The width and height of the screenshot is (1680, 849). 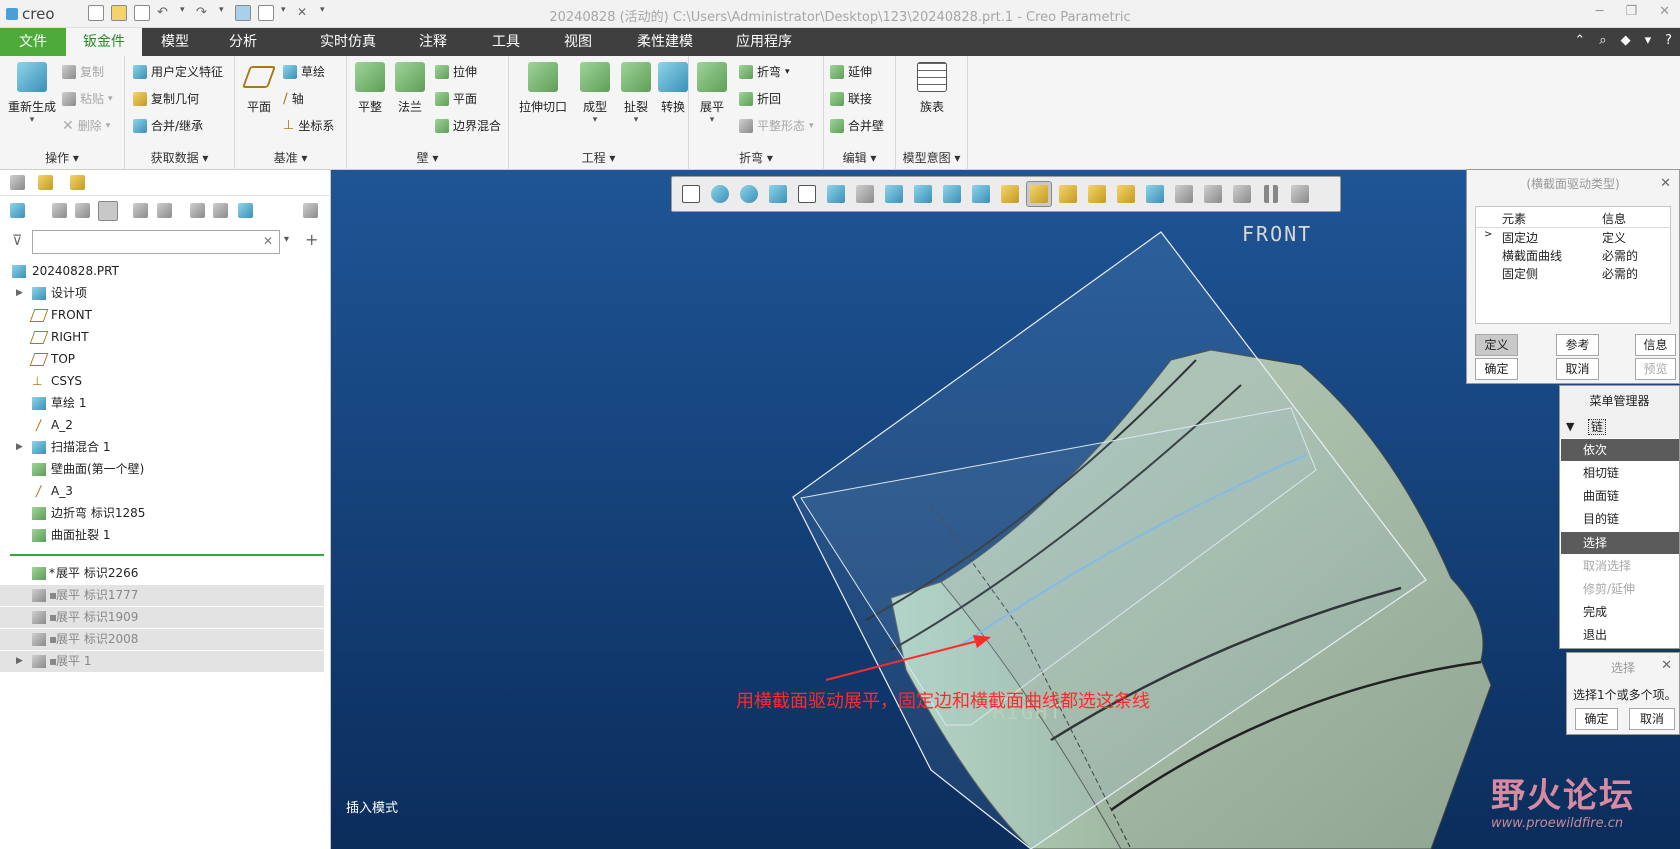 What do you see at coordinates (1626, 40) in the screenshot?
I see `cap-icon: ◆` at bounding box center [1626, 40].